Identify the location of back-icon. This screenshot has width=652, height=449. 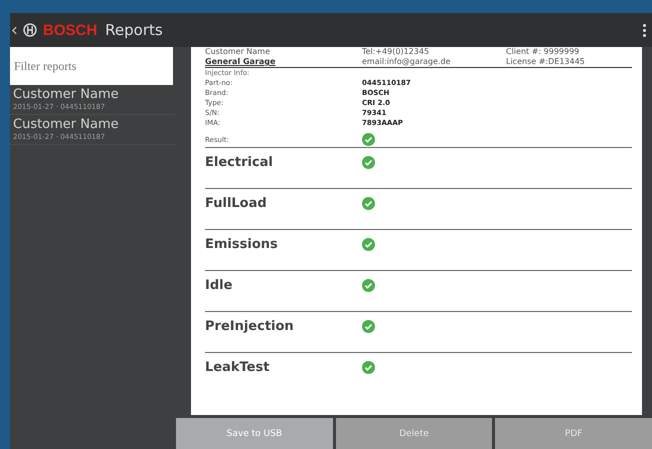
(14, 30).